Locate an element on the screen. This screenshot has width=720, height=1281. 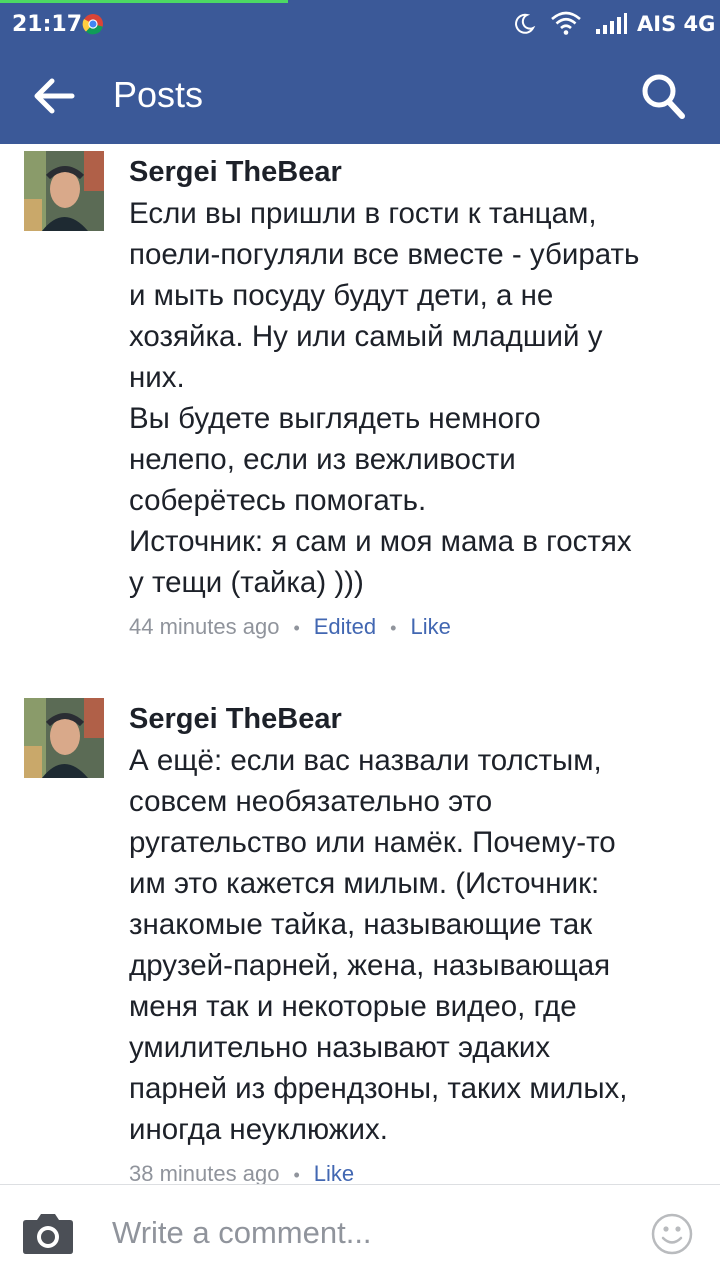
edited-link: Edited is located at coordinates (345, 626).